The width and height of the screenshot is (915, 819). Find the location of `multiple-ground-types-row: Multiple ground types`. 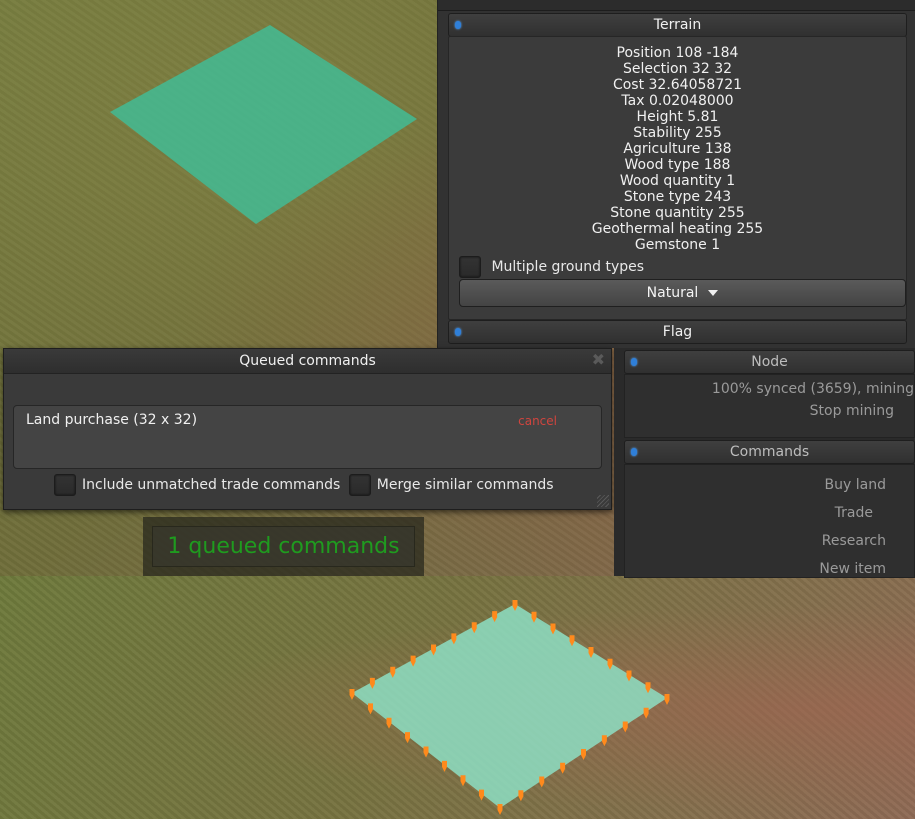

multiple-ground-types-row: Multiple ground types is located at coordinates (551, 267).